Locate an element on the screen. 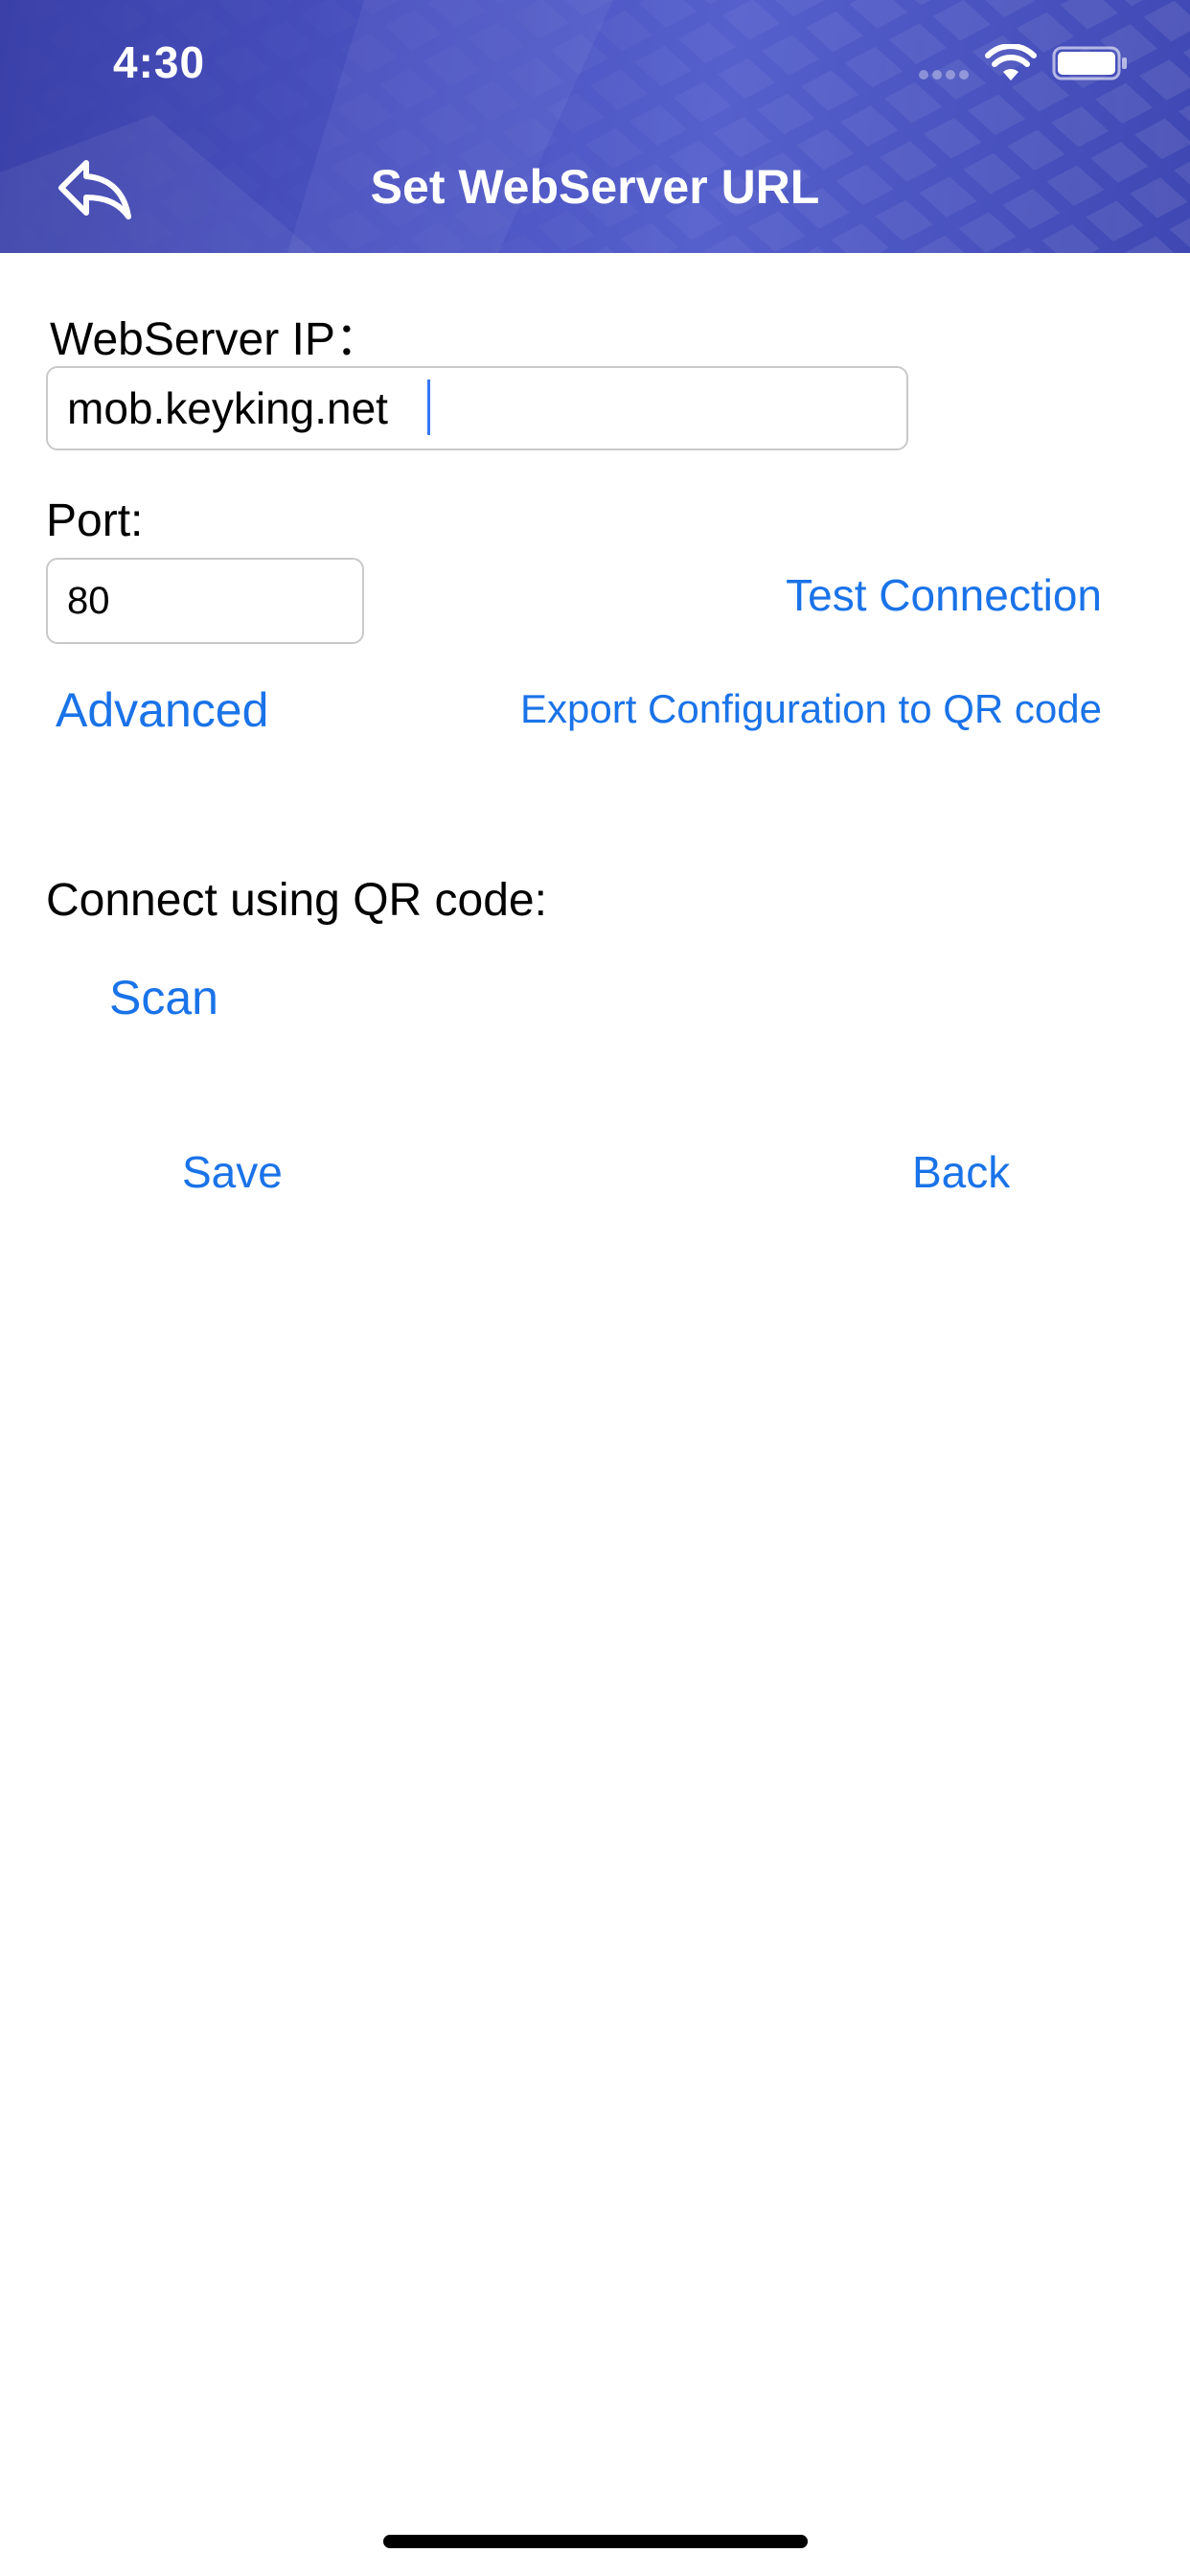 The height and width of the screenshot is (2576, 1190). port-input is located at coordinates (205, 601).